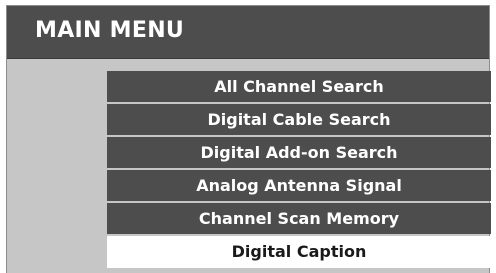 Image resolution: width=496 pixels, height=273 pixels. Describe the element at coordinates (110, 30) in the screenshot. I see `menu-title: MAIN MENU` at that location.